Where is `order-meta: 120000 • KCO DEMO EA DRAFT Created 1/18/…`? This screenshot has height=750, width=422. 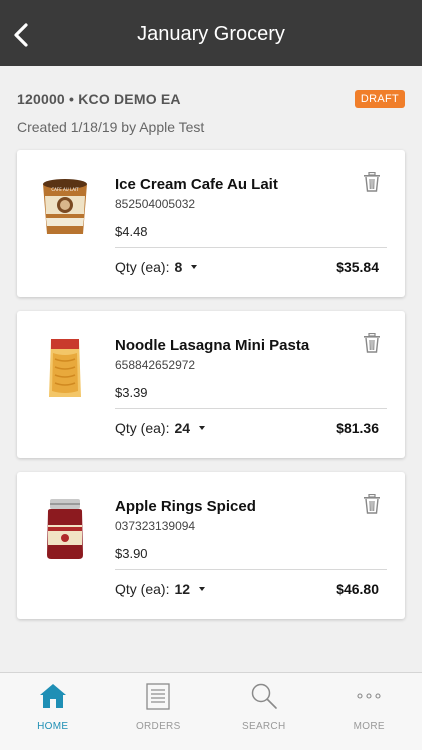 order-meta: 120000 • KCO DEMO EA DRAFT Created 1/18/… is located at coordinates (211, 111).